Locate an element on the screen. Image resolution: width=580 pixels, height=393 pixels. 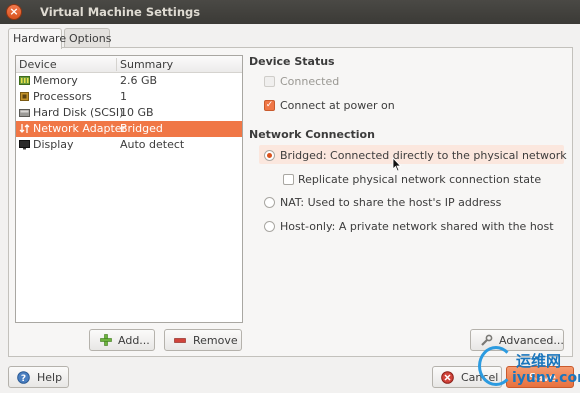
nat-label: NAT: Used to share the host's IP address is located at coordinates (391, 202).